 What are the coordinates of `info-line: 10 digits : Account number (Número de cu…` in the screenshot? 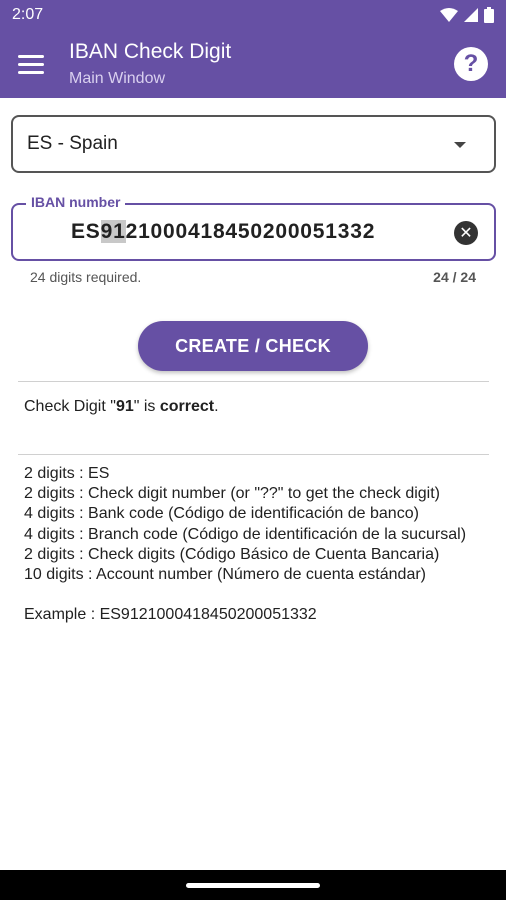 It's located at (225, 575).